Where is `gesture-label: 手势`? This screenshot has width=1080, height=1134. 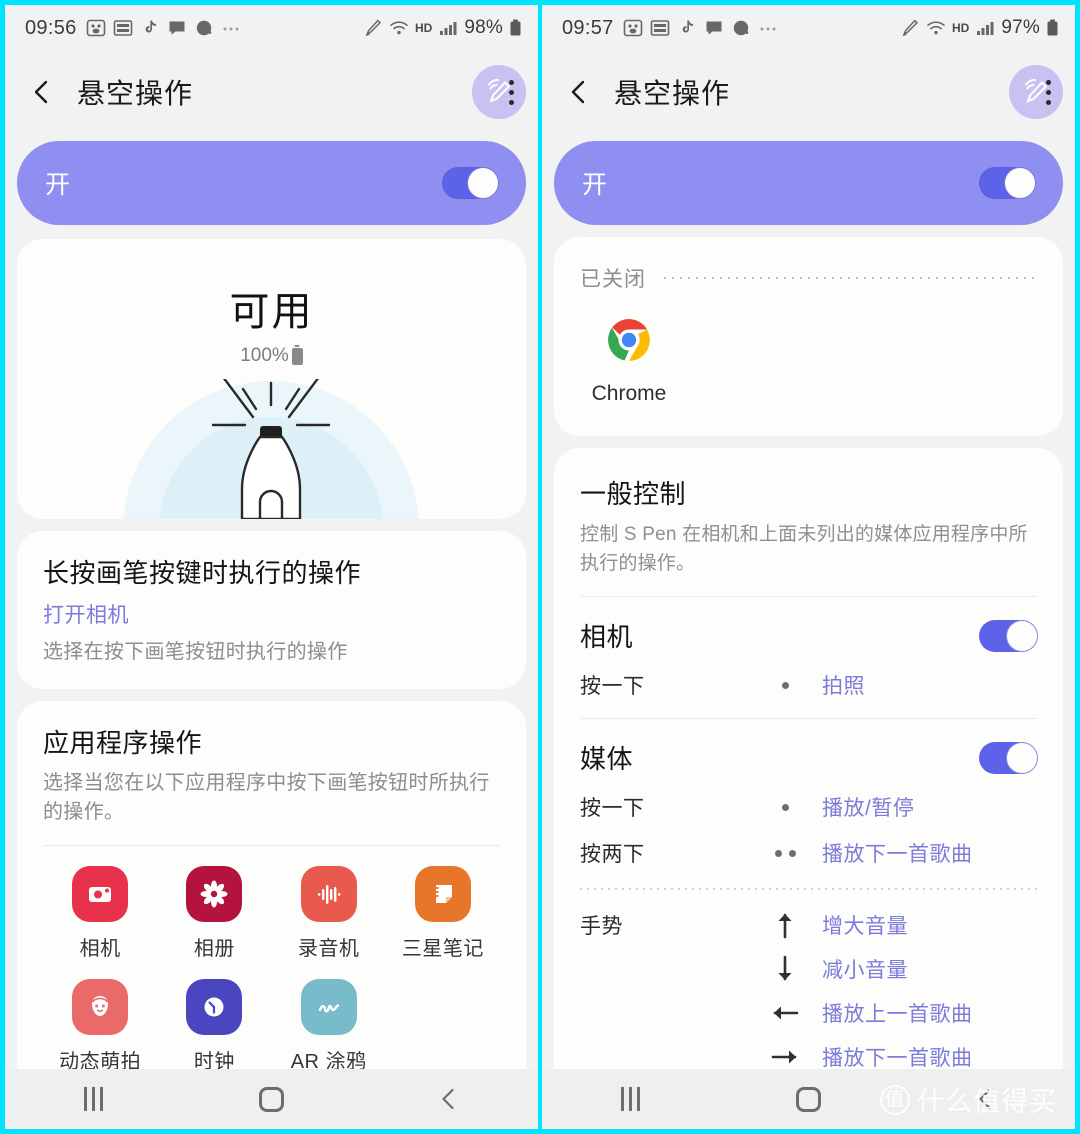 gesture-label: 手势 is located at coordinates (601, 926).